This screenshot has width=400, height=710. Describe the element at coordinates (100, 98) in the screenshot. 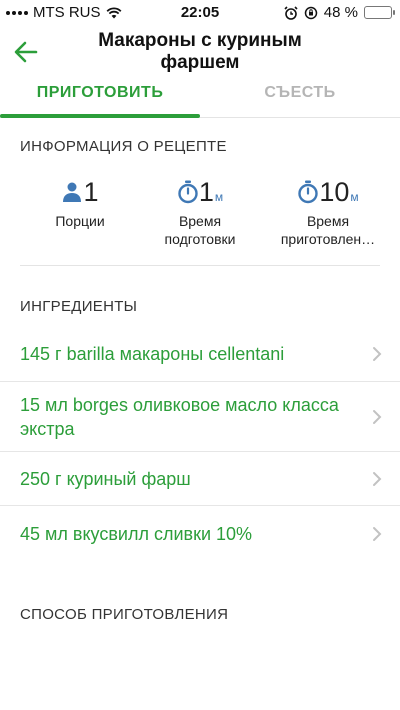

I see `tab-cook: ПРИГОТОВИТЬ` at that location.